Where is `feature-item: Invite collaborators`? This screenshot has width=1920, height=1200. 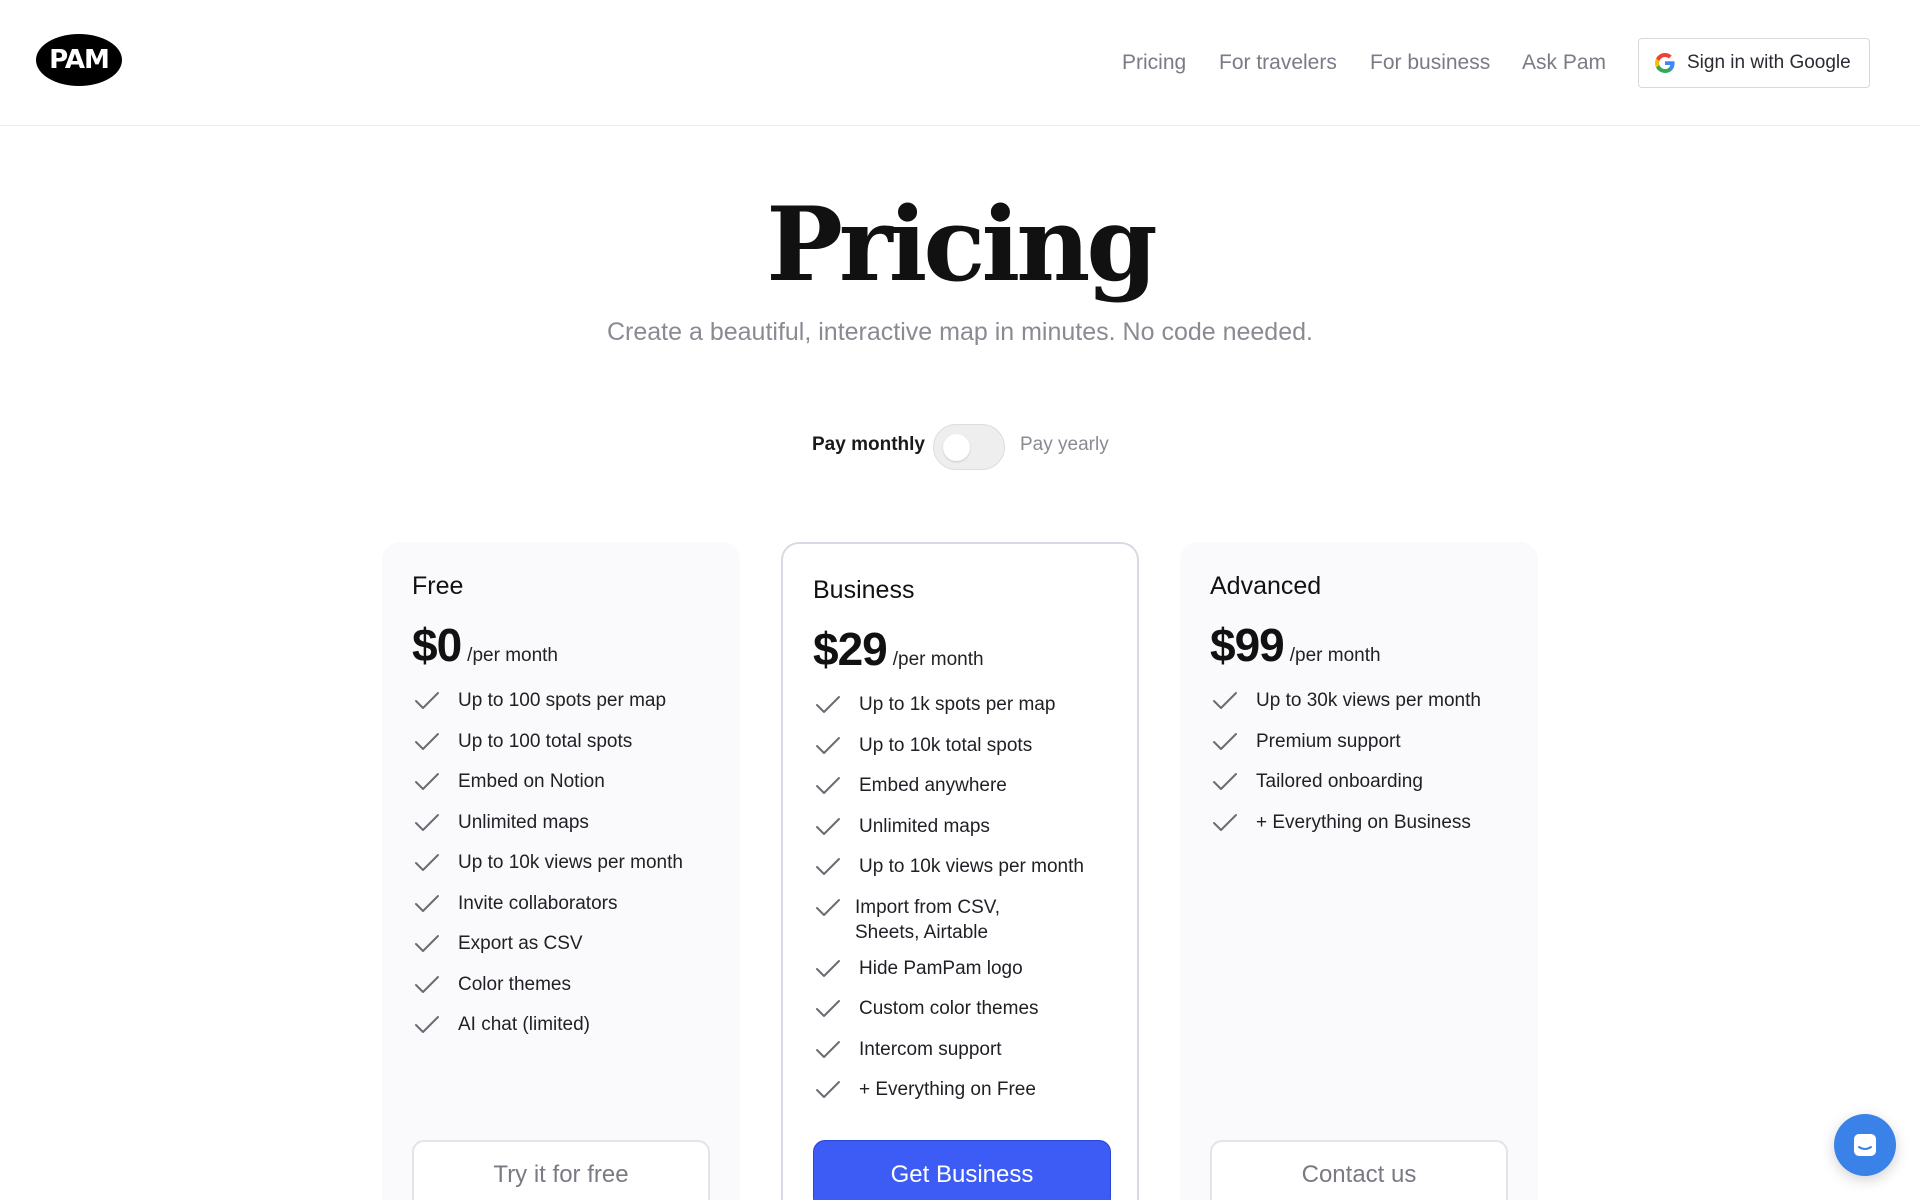
feature-item: Invite collaborators is located at coordinates (567, 903).